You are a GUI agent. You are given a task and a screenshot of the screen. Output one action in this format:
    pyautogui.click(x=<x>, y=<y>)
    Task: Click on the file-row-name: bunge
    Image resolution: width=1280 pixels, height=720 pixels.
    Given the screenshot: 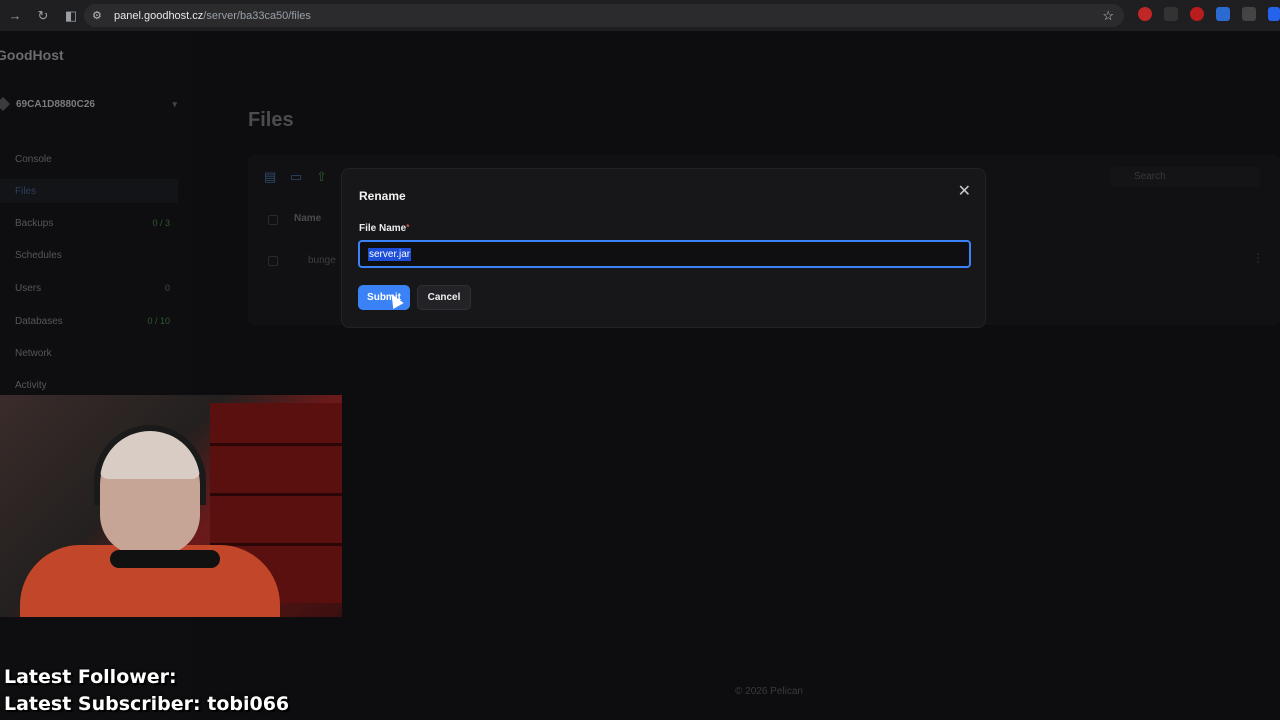 What is the action you would take?
    pyautogui.click(x=322, y=260)
    